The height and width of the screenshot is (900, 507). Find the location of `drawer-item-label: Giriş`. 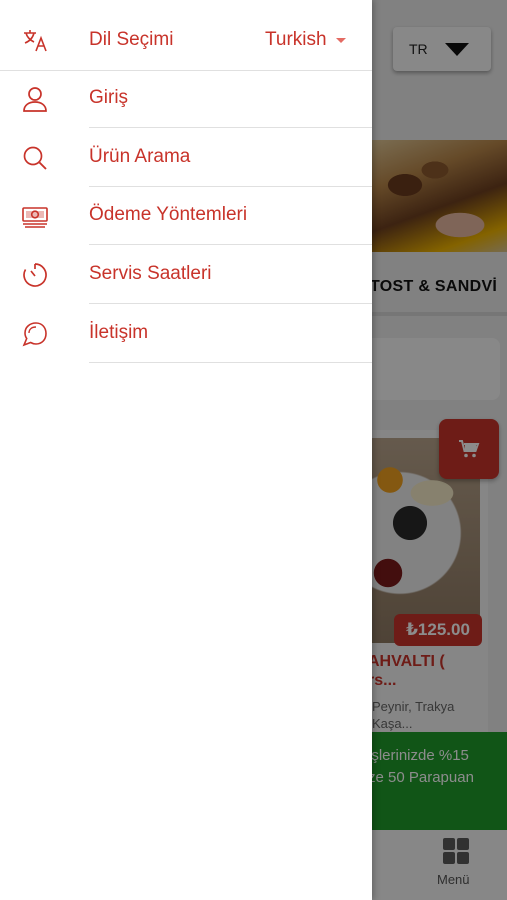

drawer-item-label: Giriş is located at coordinates (109, 97).